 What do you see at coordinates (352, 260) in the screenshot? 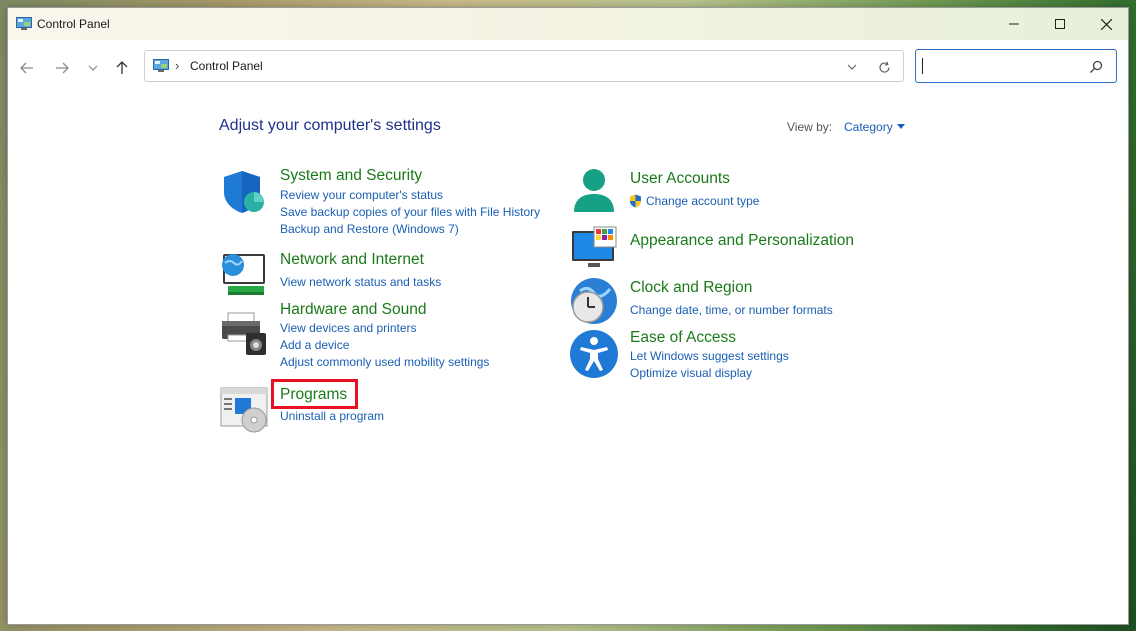
I see `network-internet-link: Network and Internet` at bounding box center [352, 260].